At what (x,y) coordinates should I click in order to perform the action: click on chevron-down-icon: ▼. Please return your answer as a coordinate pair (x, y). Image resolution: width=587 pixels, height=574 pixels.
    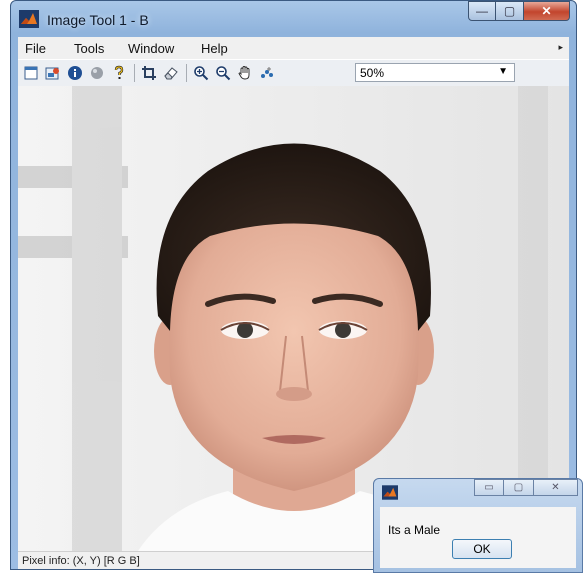
    Looking at the image, I should click on (503, 71).